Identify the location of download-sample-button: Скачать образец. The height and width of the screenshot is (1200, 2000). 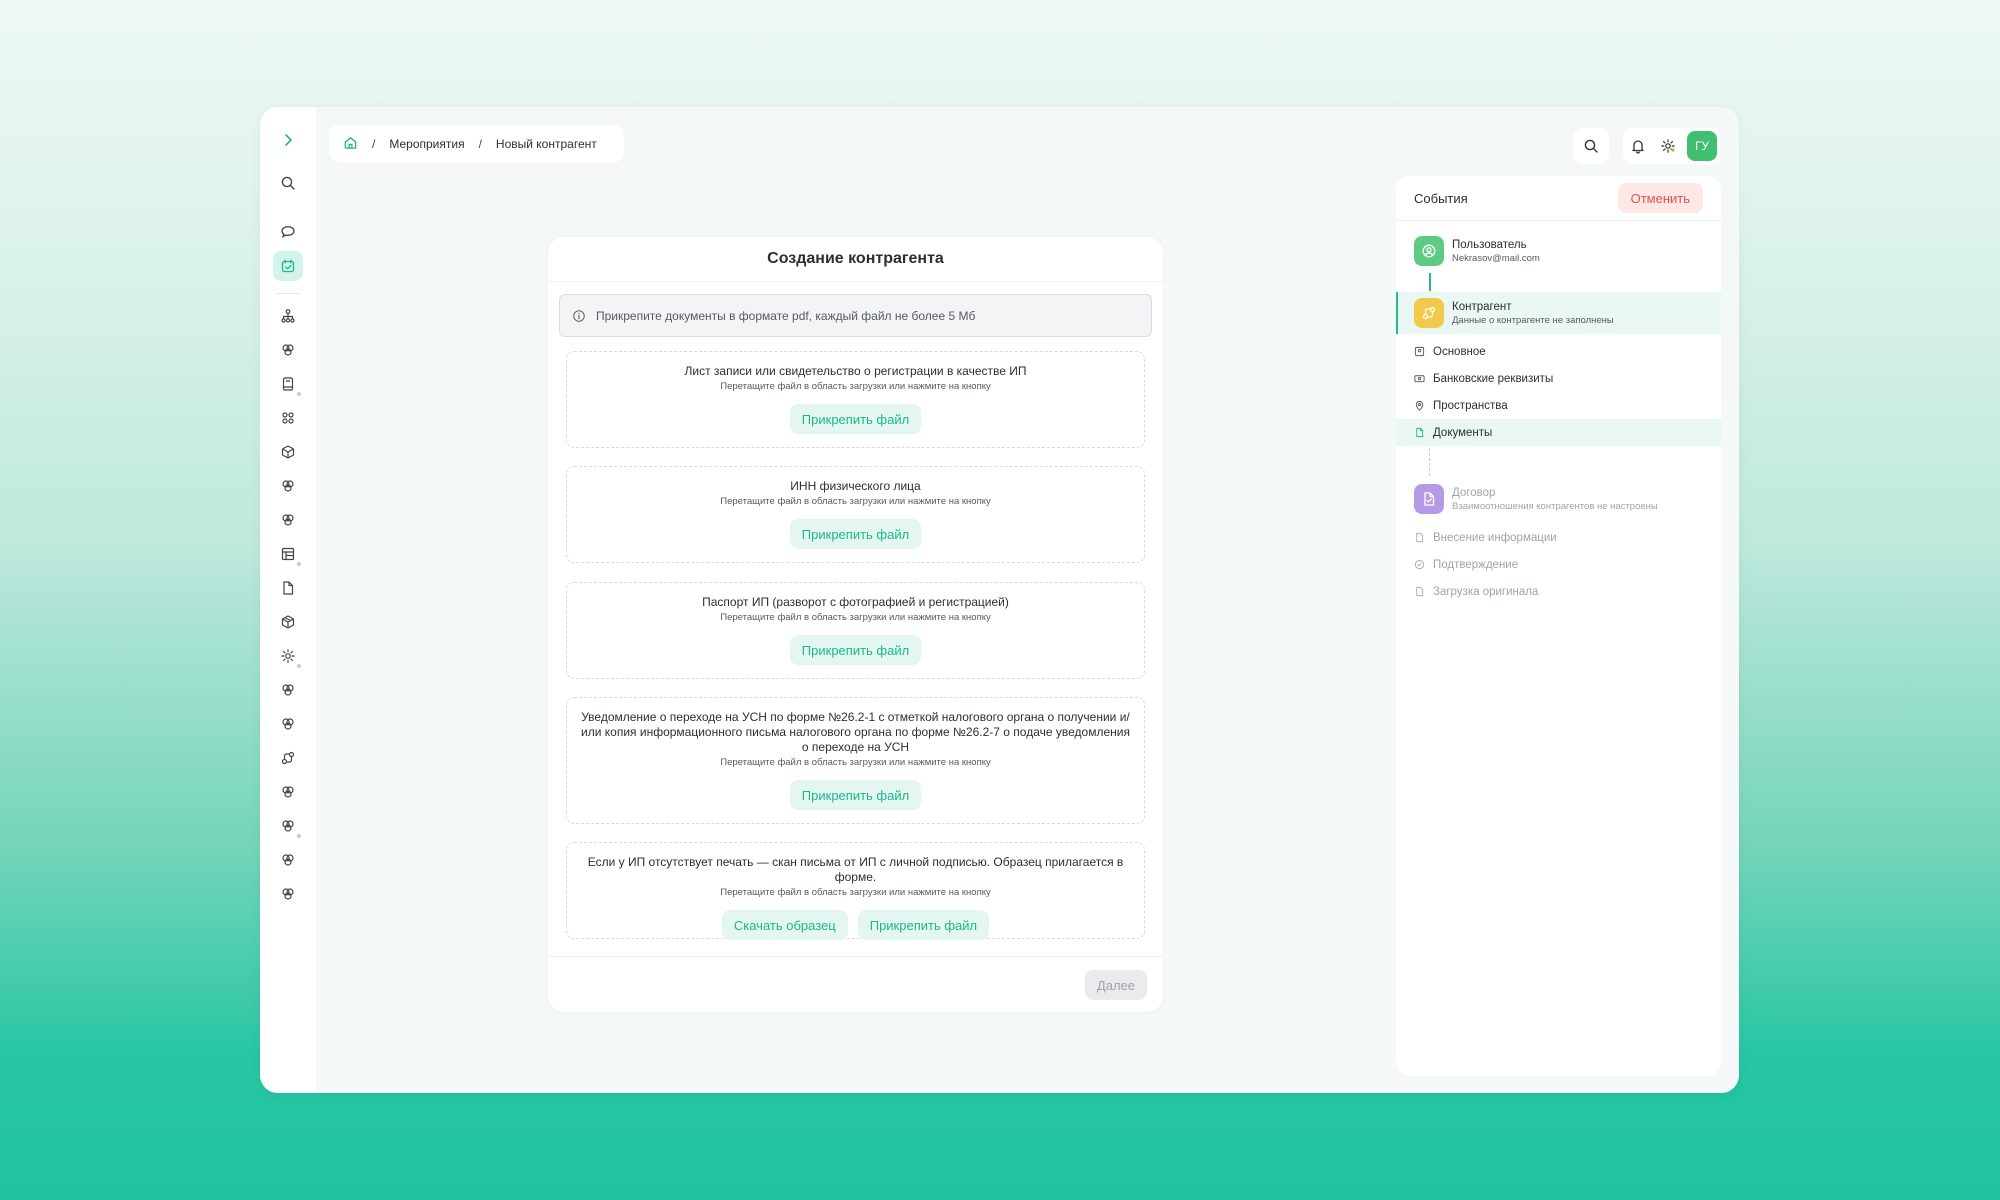
(784, 925).